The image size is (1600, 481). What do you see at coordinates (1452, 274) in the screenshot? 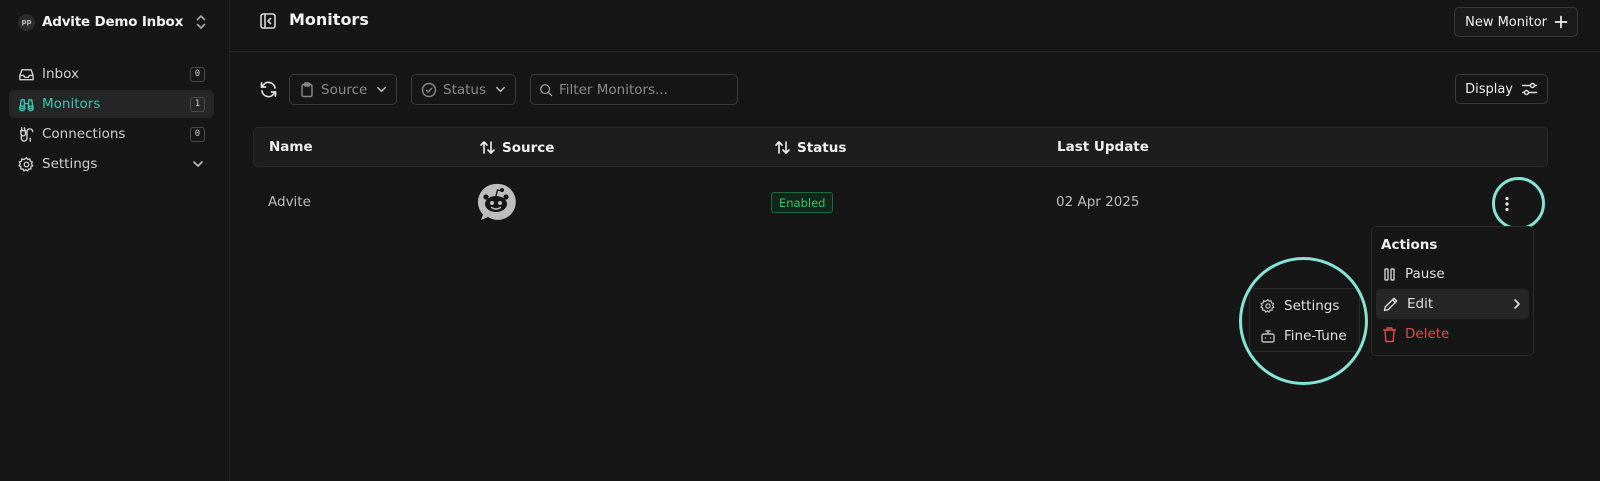
I see `pause-menu-item: Pause` at bounding box center [1452, 274].